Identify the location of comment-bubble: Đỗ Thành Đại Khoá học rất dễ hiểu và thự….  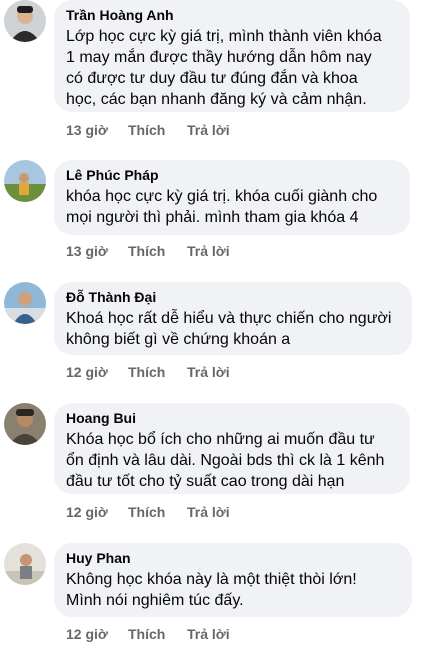
(233, 318).